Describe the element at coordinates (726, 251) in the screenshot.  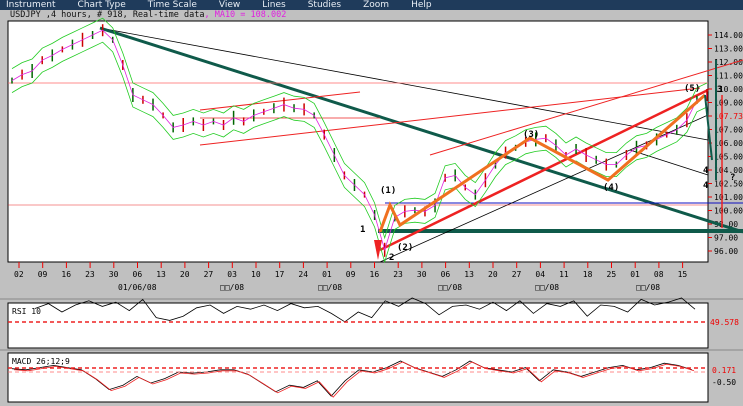
I see `price-label: 96.00` at that location.